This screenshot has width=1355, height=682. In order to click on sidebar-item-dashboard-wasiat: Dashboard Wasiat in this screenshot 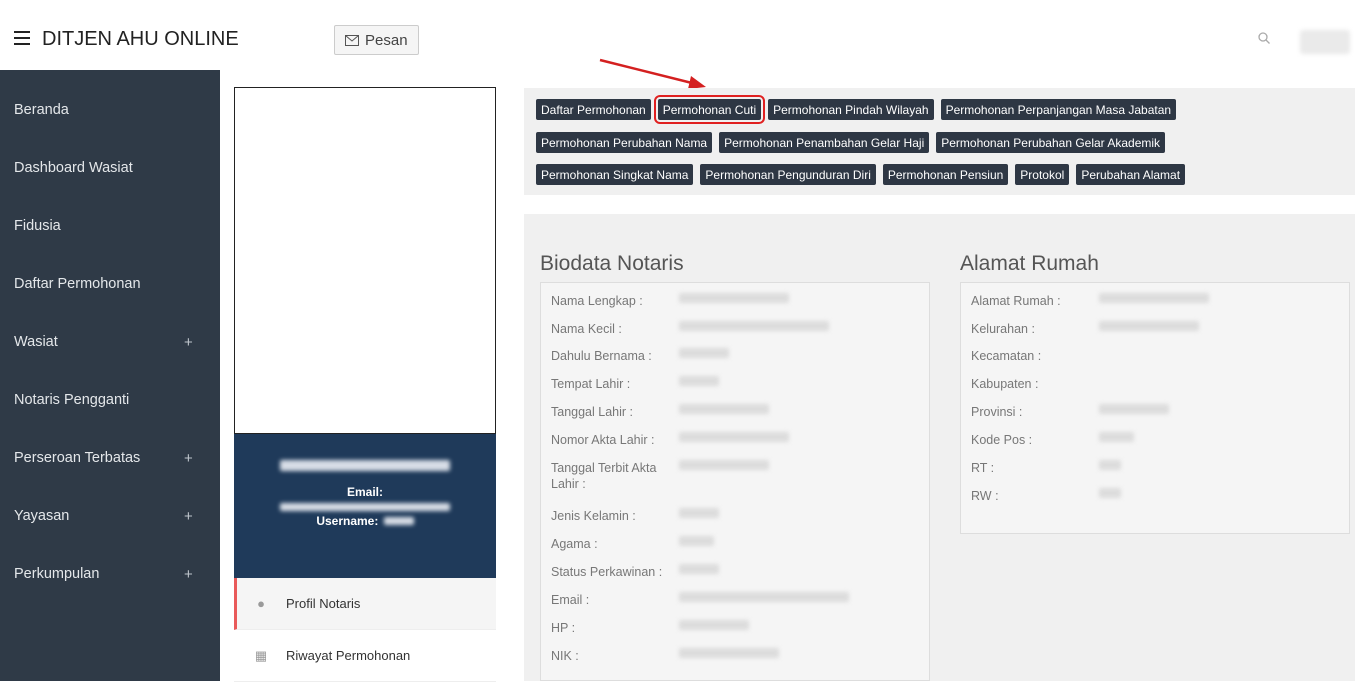, I will do `click(110, 168)`.